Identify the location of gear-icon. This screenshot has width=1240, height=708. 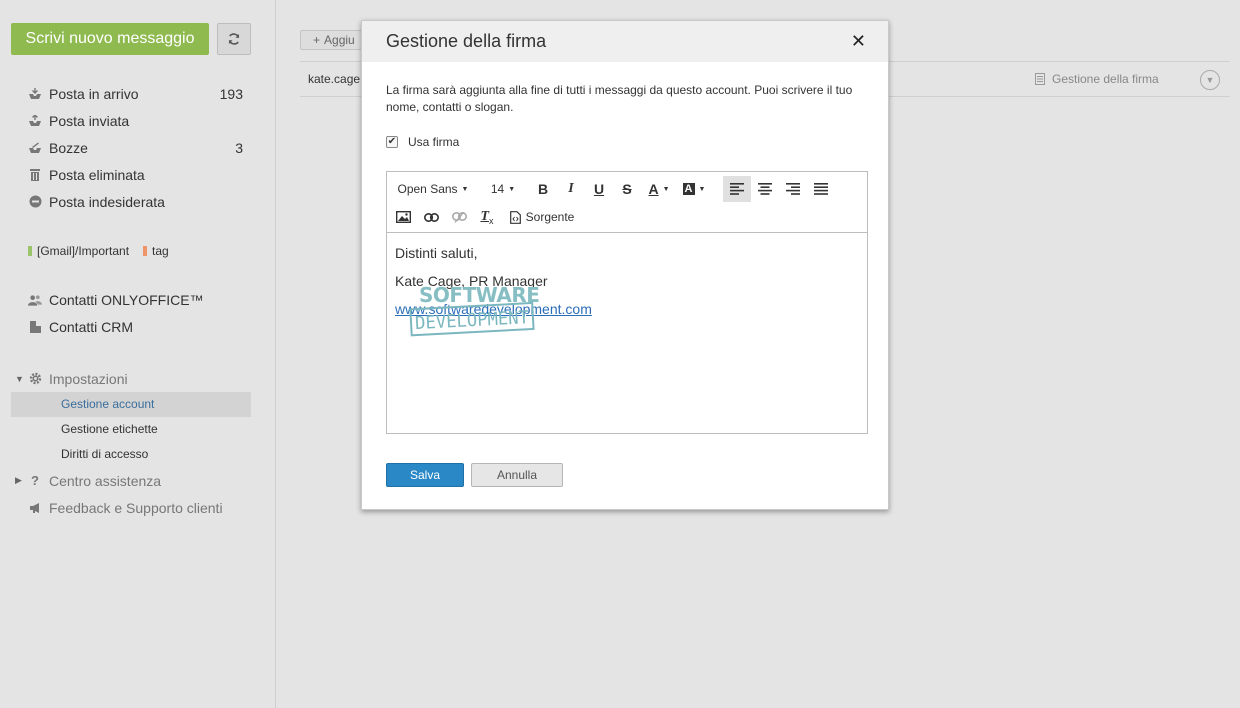
(35, 379).